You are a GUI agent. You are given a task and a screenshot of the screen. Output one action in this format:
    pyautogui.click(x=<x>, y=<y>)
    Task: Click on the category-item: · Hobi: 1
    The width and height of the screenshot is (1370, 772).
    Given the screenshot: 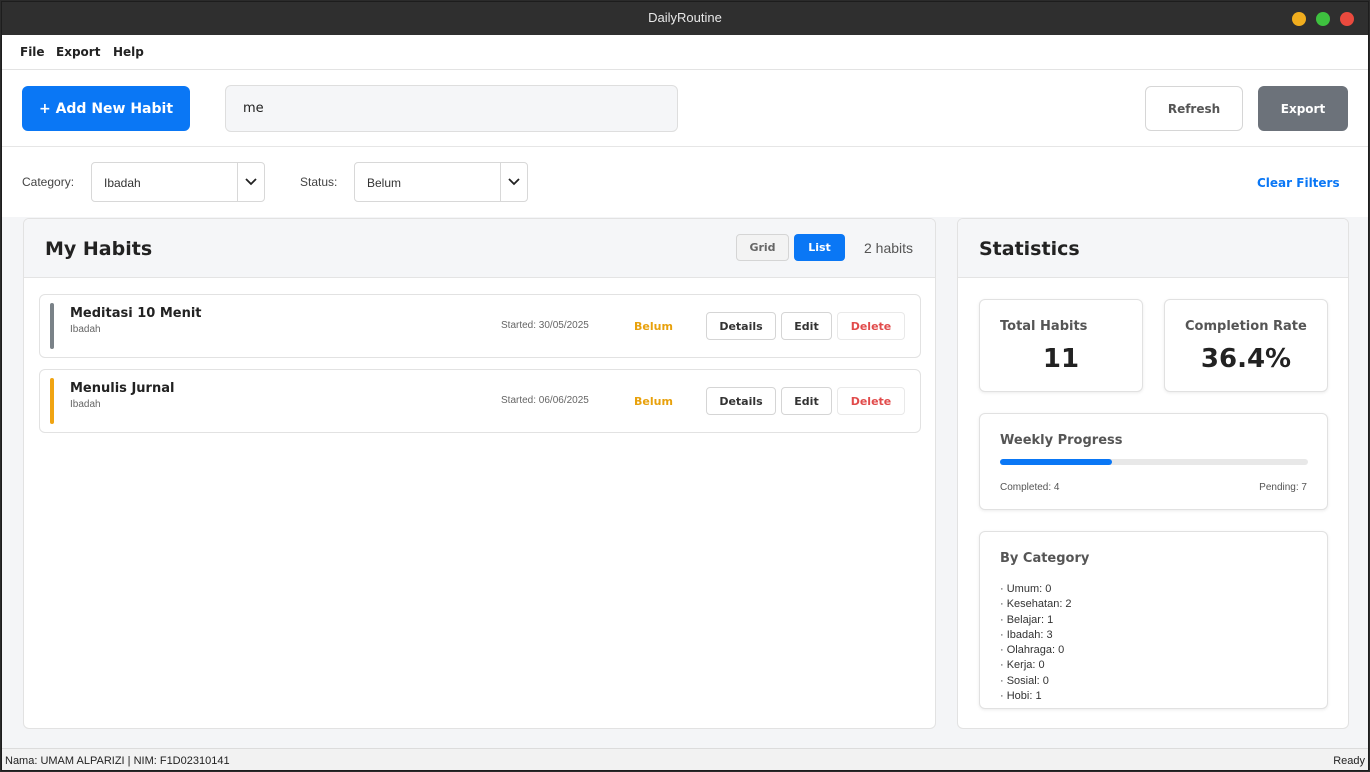 What is the action you would take?
    pyautogui.click(x=1021, y=696)
    